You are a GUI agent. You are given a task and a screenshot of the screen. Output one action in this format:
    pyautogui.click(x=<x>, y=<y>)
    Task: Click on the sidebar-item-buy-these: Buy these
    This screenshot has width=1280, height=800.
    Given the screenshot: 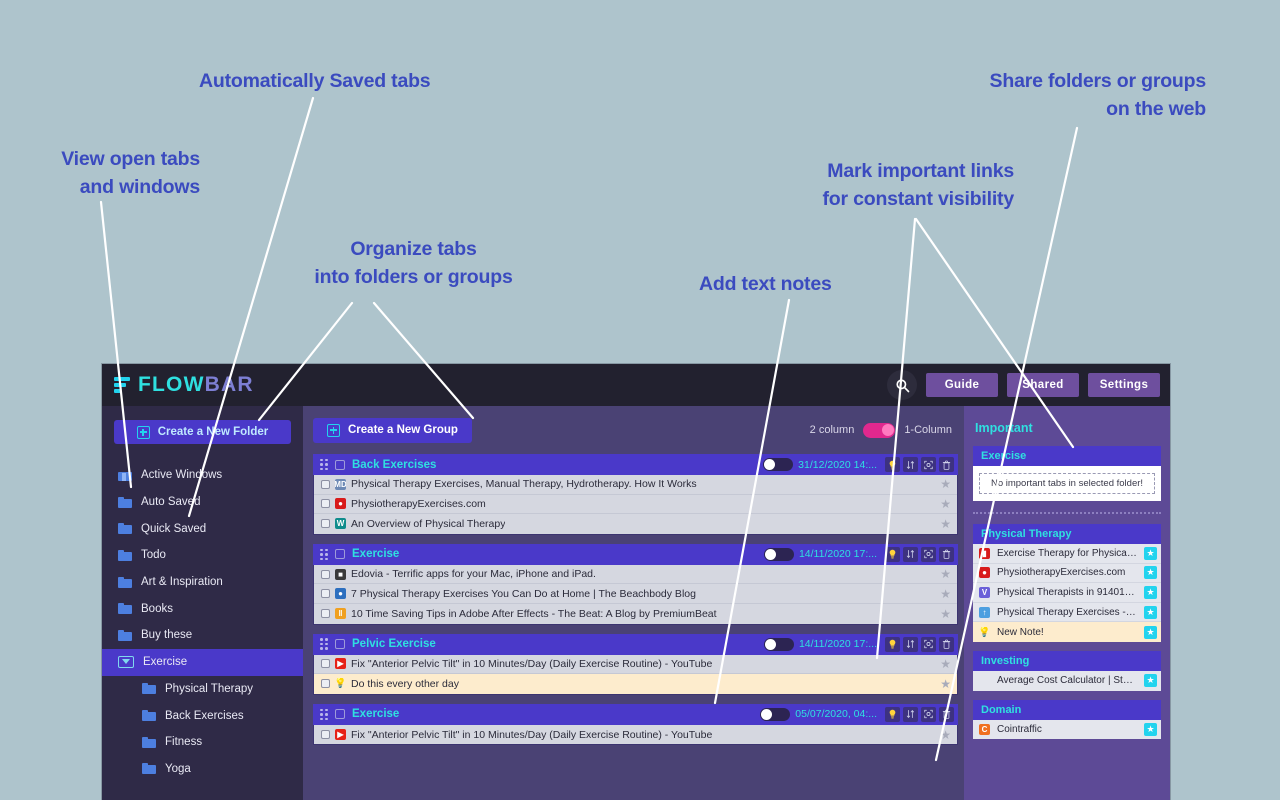 What is the action you would take?
    pyautogui.click(x=202, y=635)
    